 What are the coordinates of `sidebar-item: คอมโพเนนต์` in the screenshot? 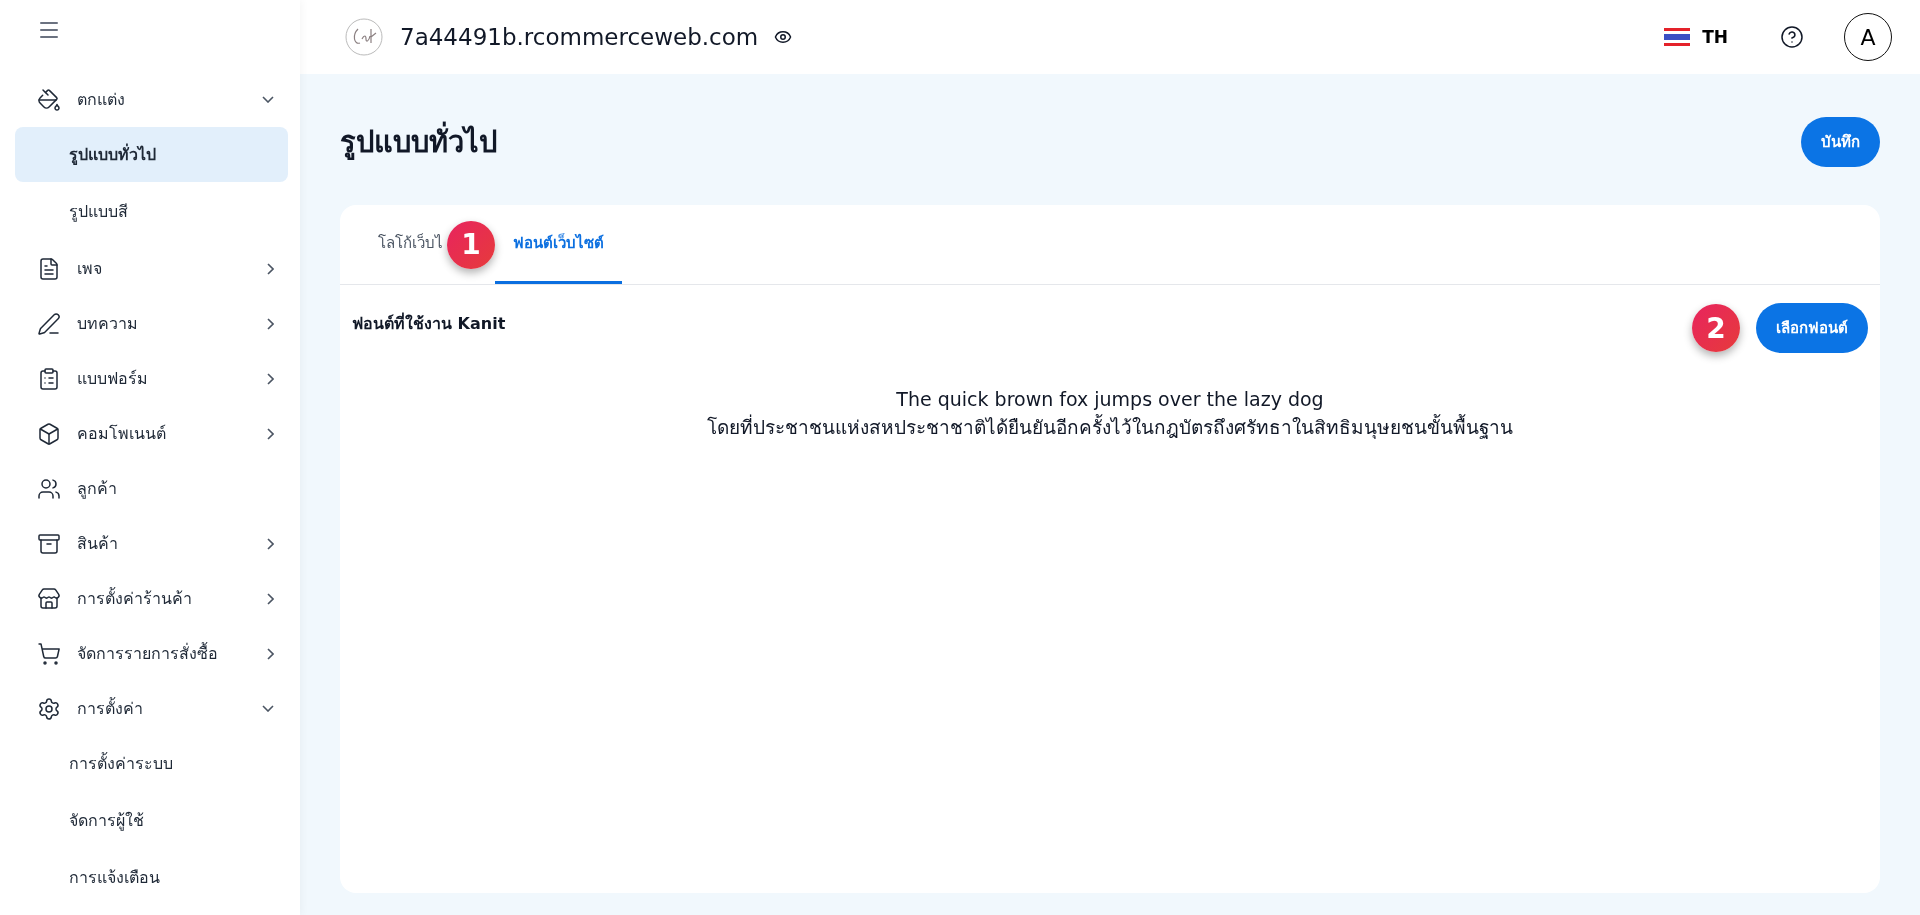 It's located at (151, 433).